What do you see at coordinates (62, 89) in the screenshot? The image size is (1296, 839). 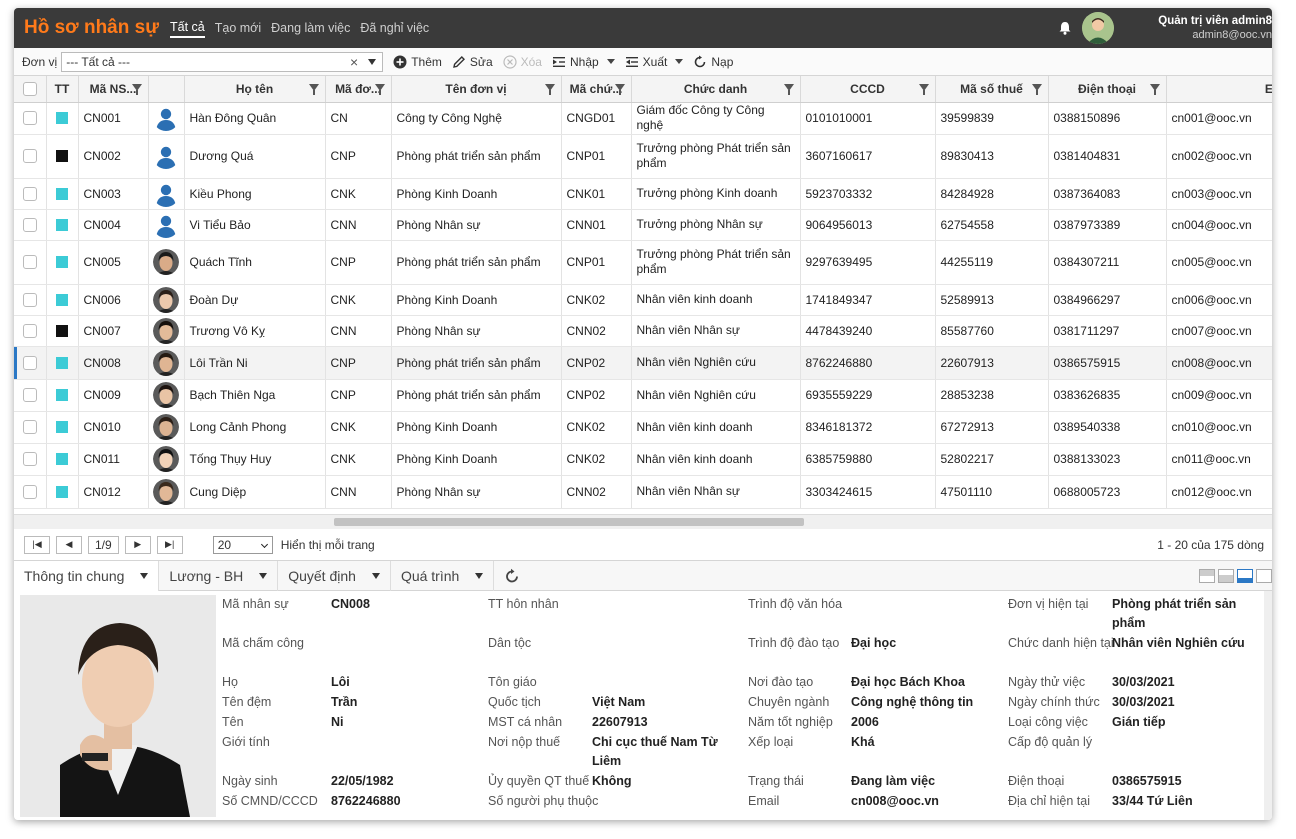 I see `col-tt: TT` at bounding box center [62, 89].